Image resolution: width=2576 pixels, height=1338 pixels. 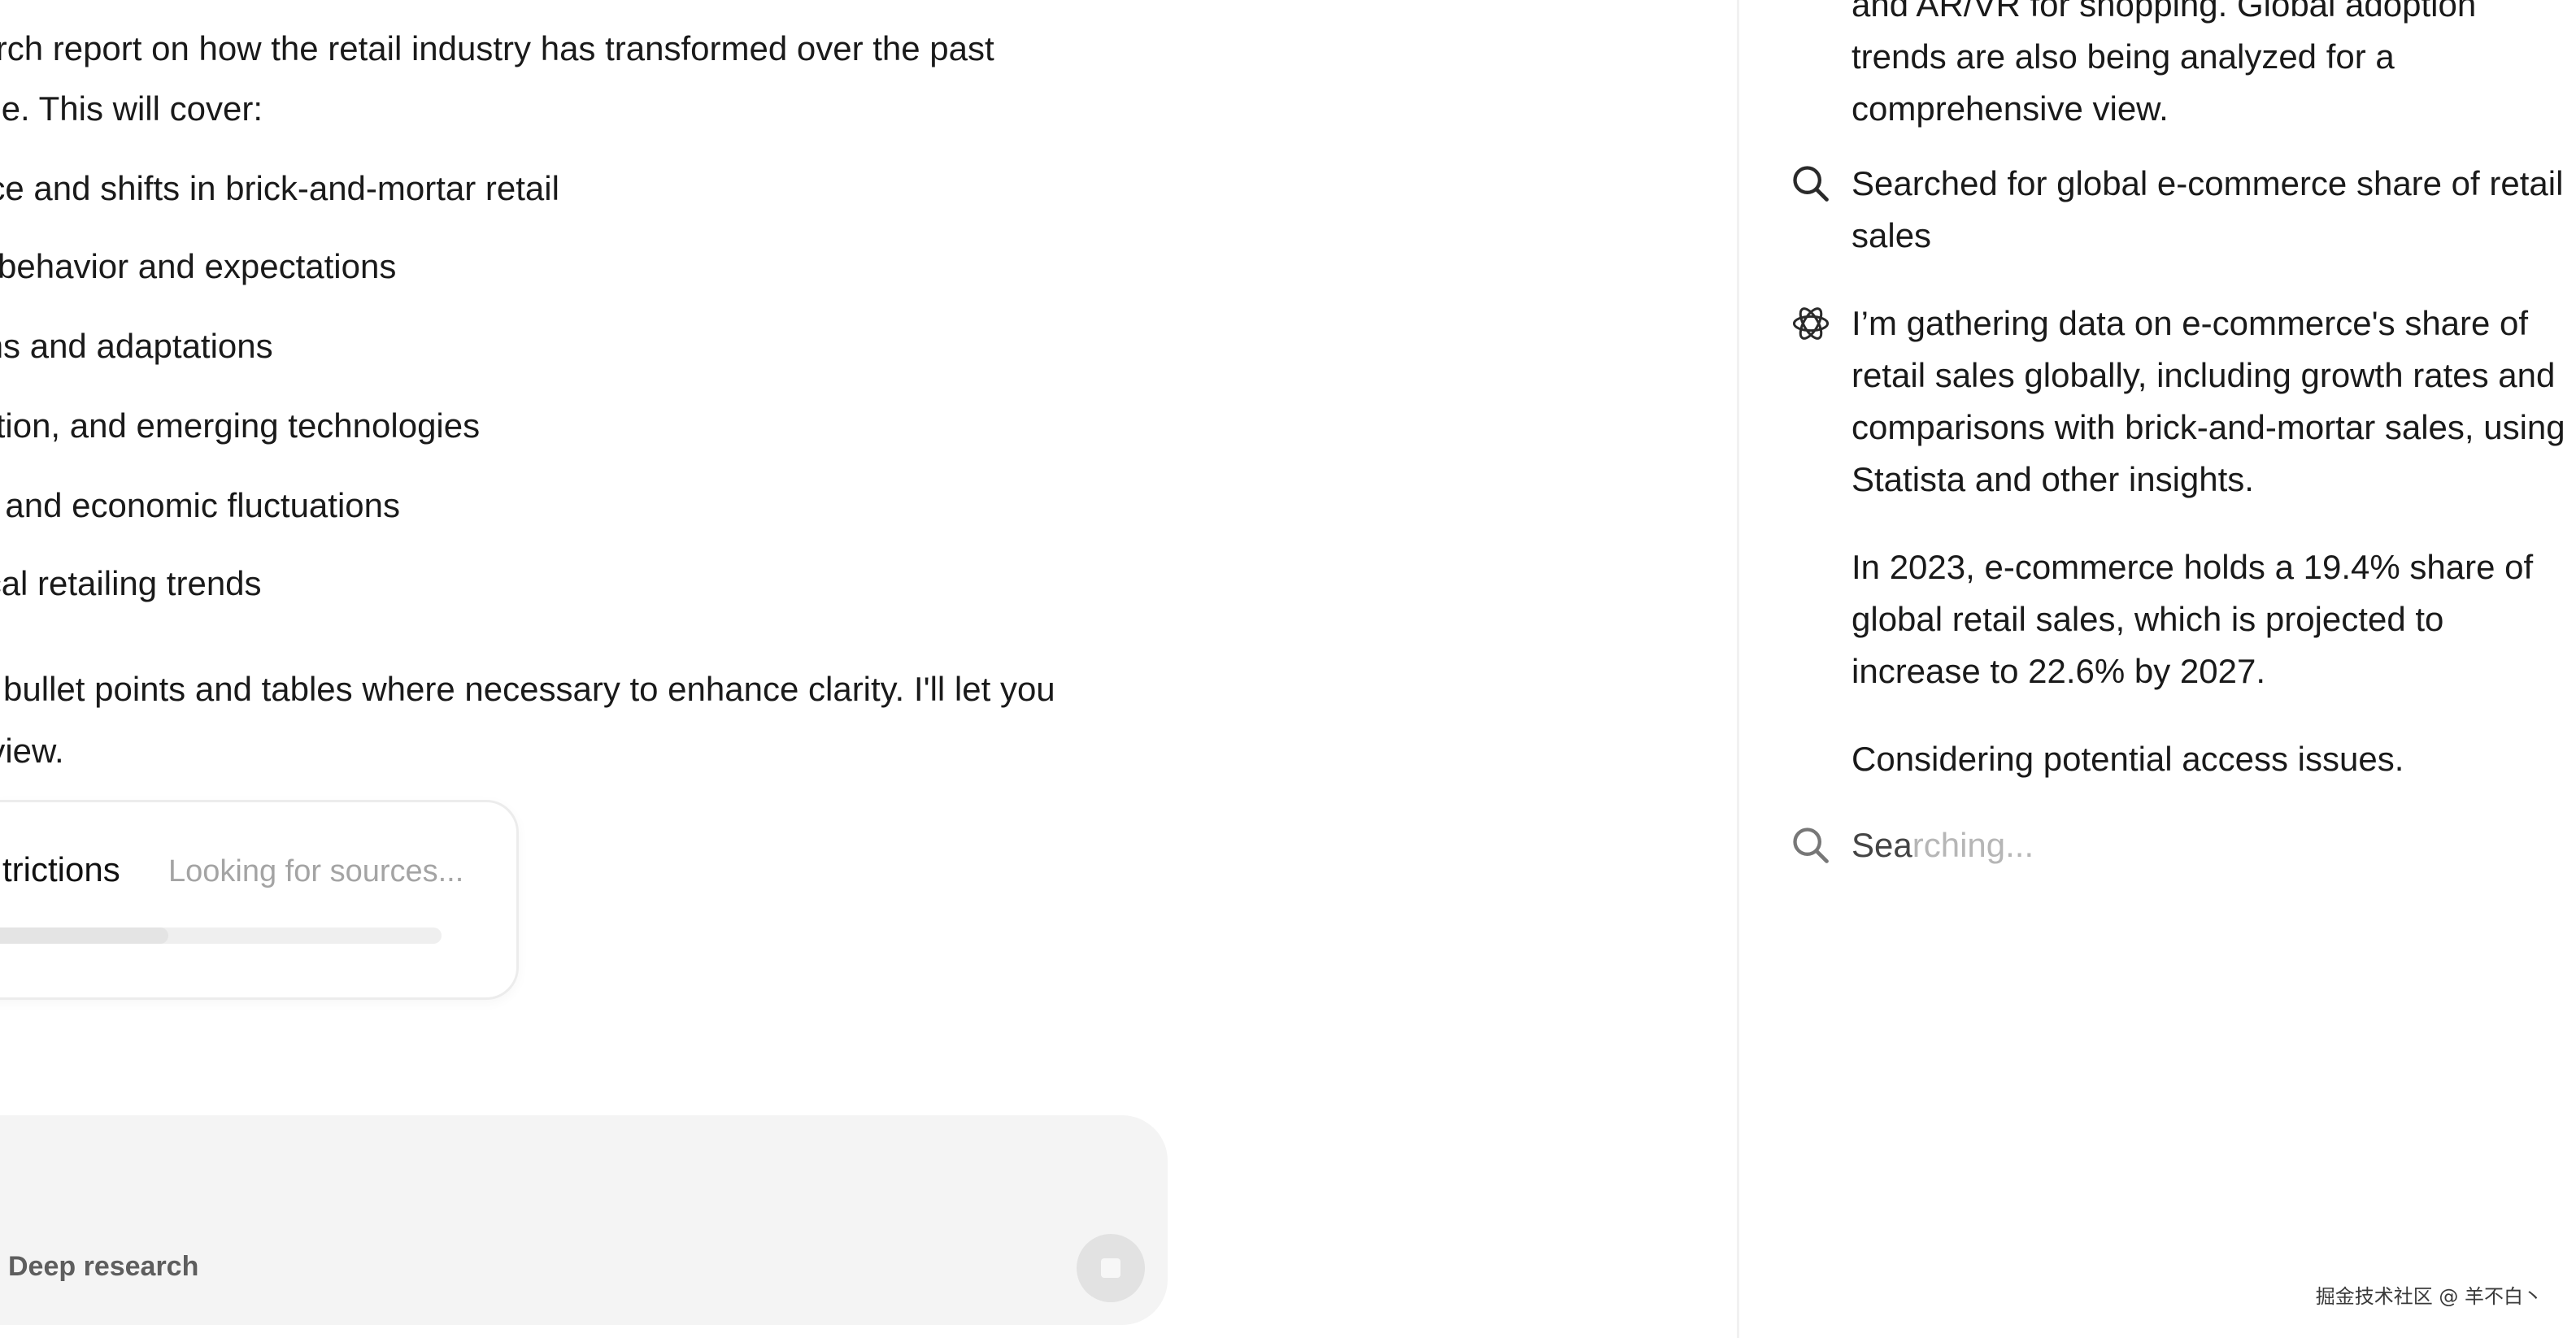 I want to click on bullet-item: er behavior and expectations, so click(x=199, y=266).